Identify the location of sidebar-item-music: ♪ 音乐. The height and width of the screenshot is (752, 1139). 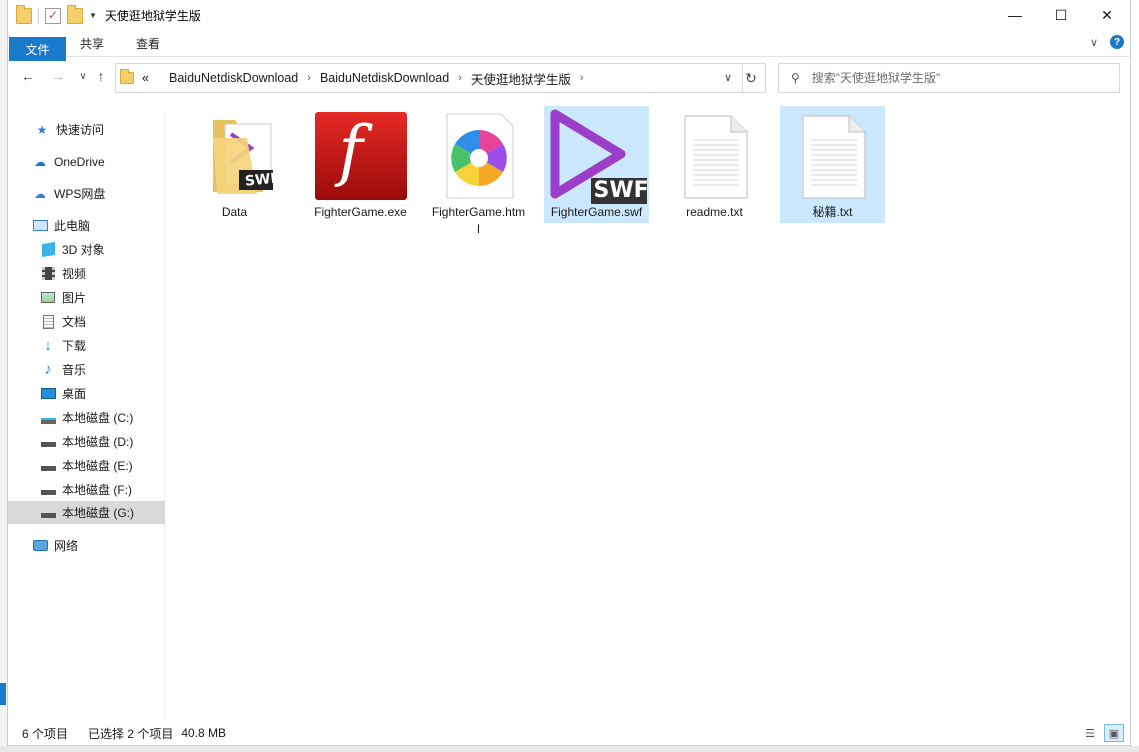
(86, 369).